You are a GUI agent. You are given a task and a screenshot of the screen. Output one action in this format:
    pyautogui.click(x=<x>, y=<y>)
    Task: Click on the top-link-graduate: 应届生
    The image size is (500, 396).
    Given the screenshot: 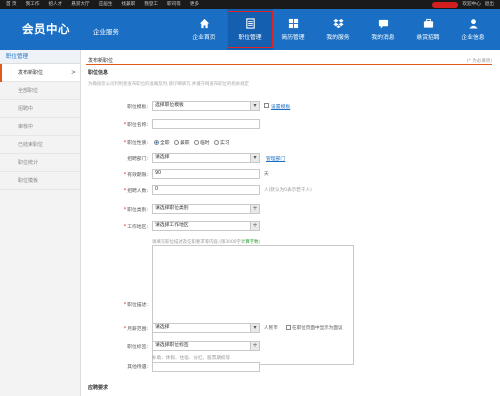 What is the action you would take?
    pyautogui.click(x=106, y=4)
    